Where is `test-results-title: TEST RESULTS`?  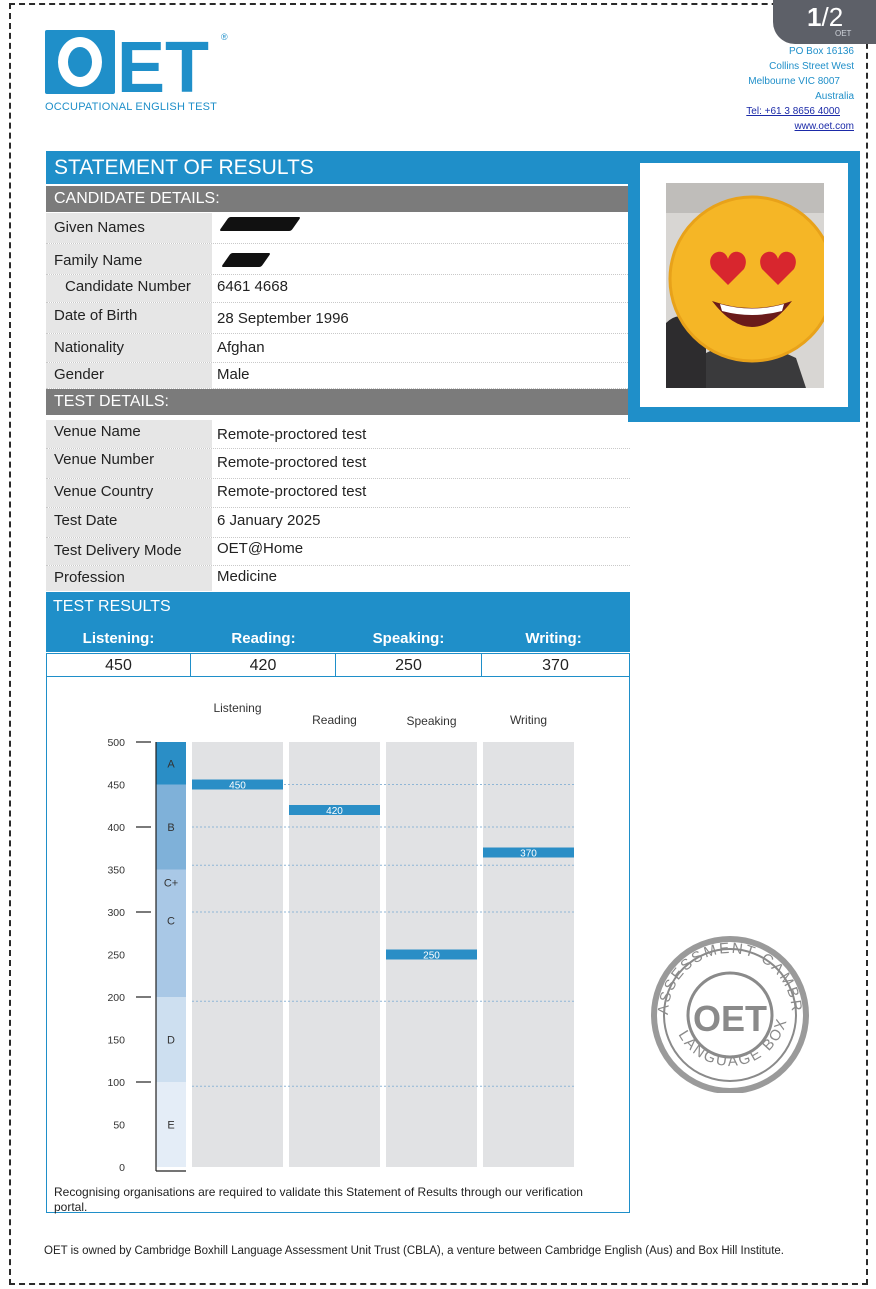 test-results-title: TEST RESULTS is located at coordinates (112, 606).